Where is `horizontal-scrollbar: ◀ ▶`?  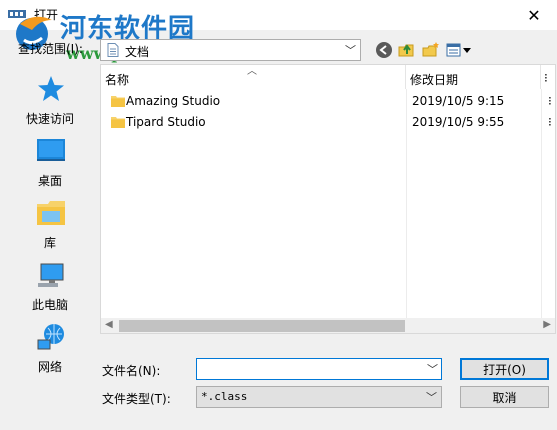 horizontal-scrollbar: ◀ ▶ is located at coordinates (328, 325).